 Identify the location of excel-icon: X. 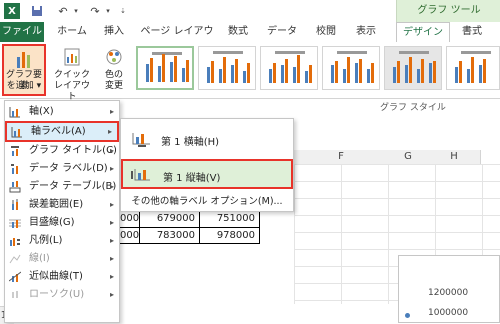
(12, 11).